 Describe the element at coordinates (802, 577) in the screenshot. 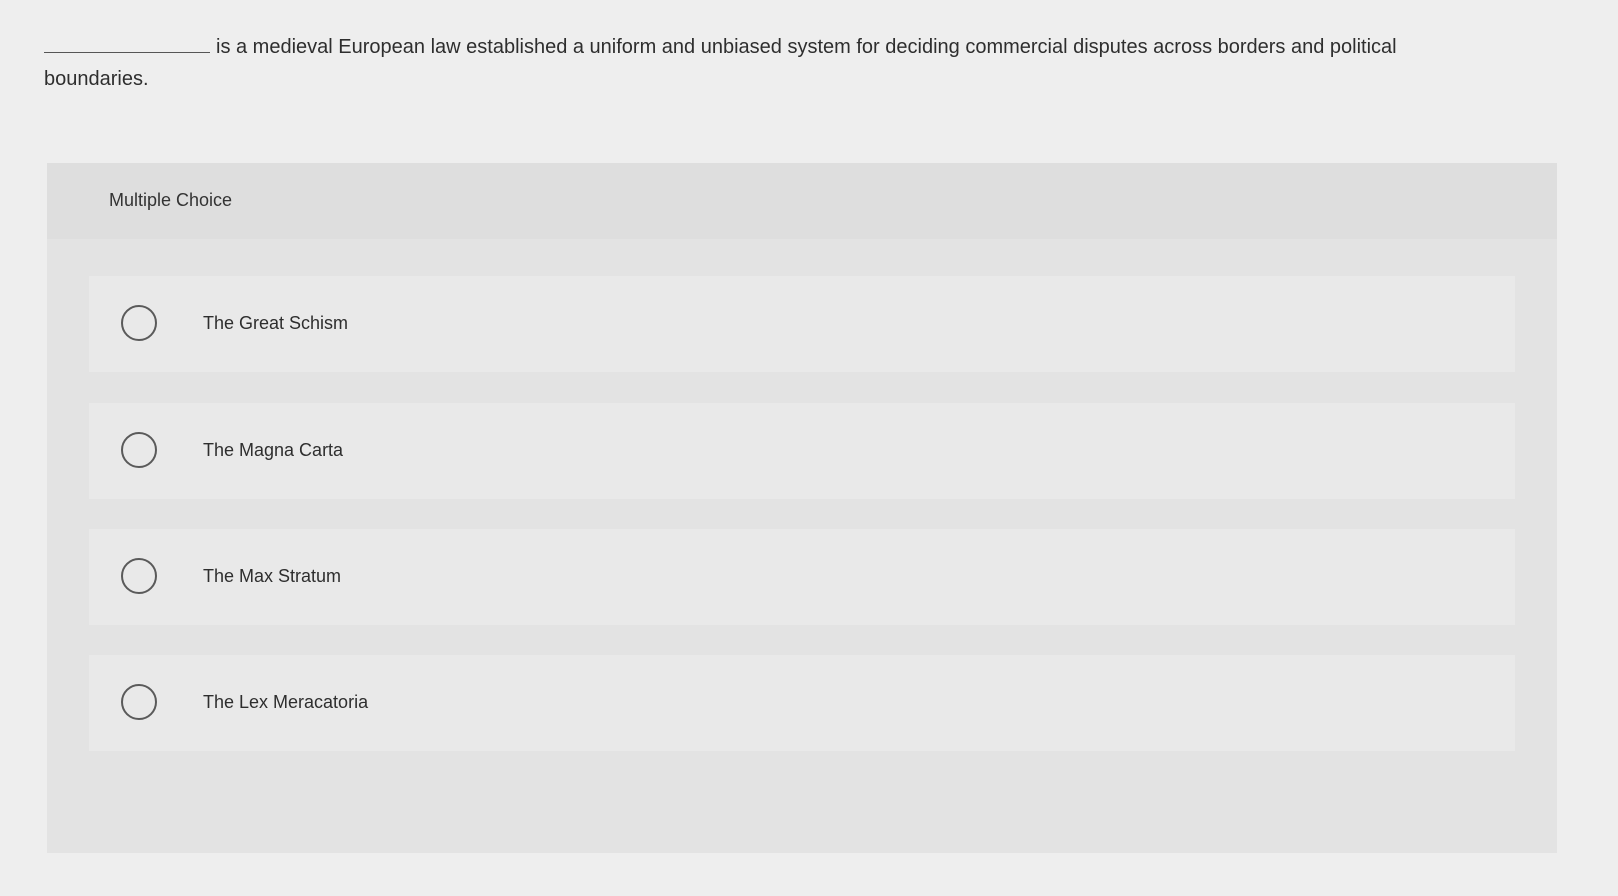

I see `option-max-stratum: The Max Stratum` at that location.